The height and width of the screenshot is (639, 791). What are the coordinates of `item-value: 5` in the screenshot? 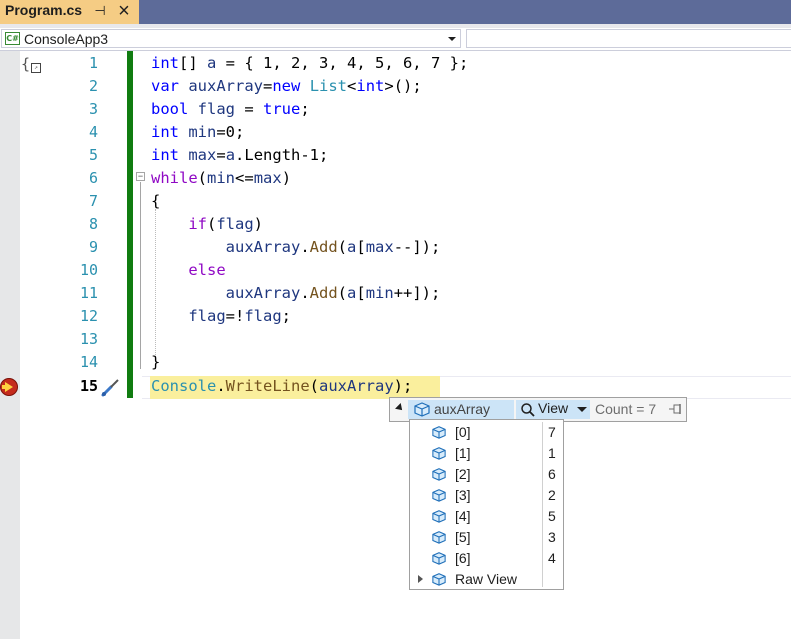 It's located at (552, 516).